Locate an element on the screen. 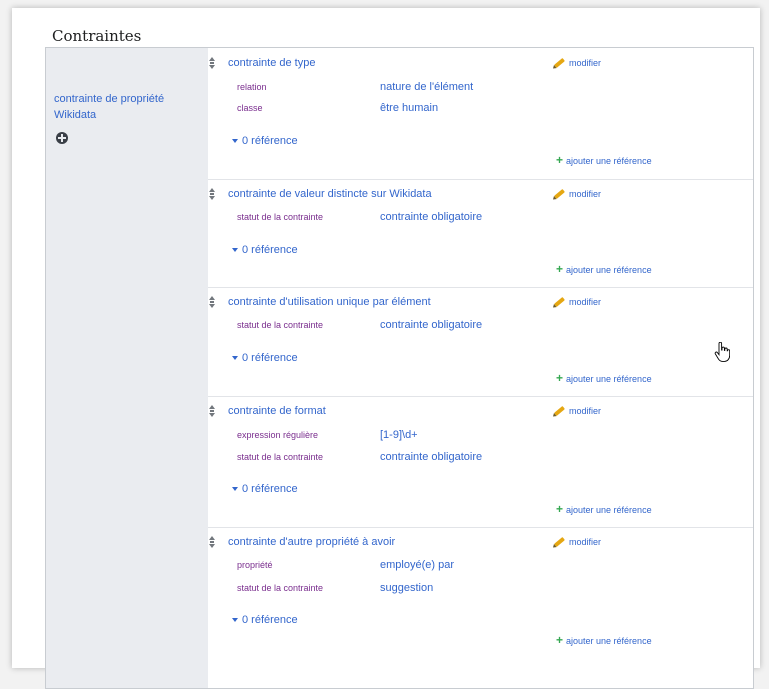 This screenshot has width=769, height=689. property-link: contrainte de propriété Wikidata is located at coordinates (124, 107).